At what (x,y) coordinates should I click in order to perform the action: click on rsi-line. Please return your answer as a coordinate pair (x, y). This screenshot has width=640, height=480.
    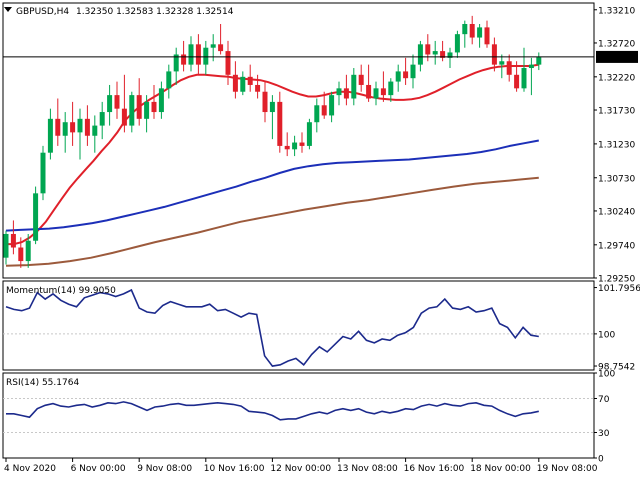
    Looking at the image, I should click on (272, 411).